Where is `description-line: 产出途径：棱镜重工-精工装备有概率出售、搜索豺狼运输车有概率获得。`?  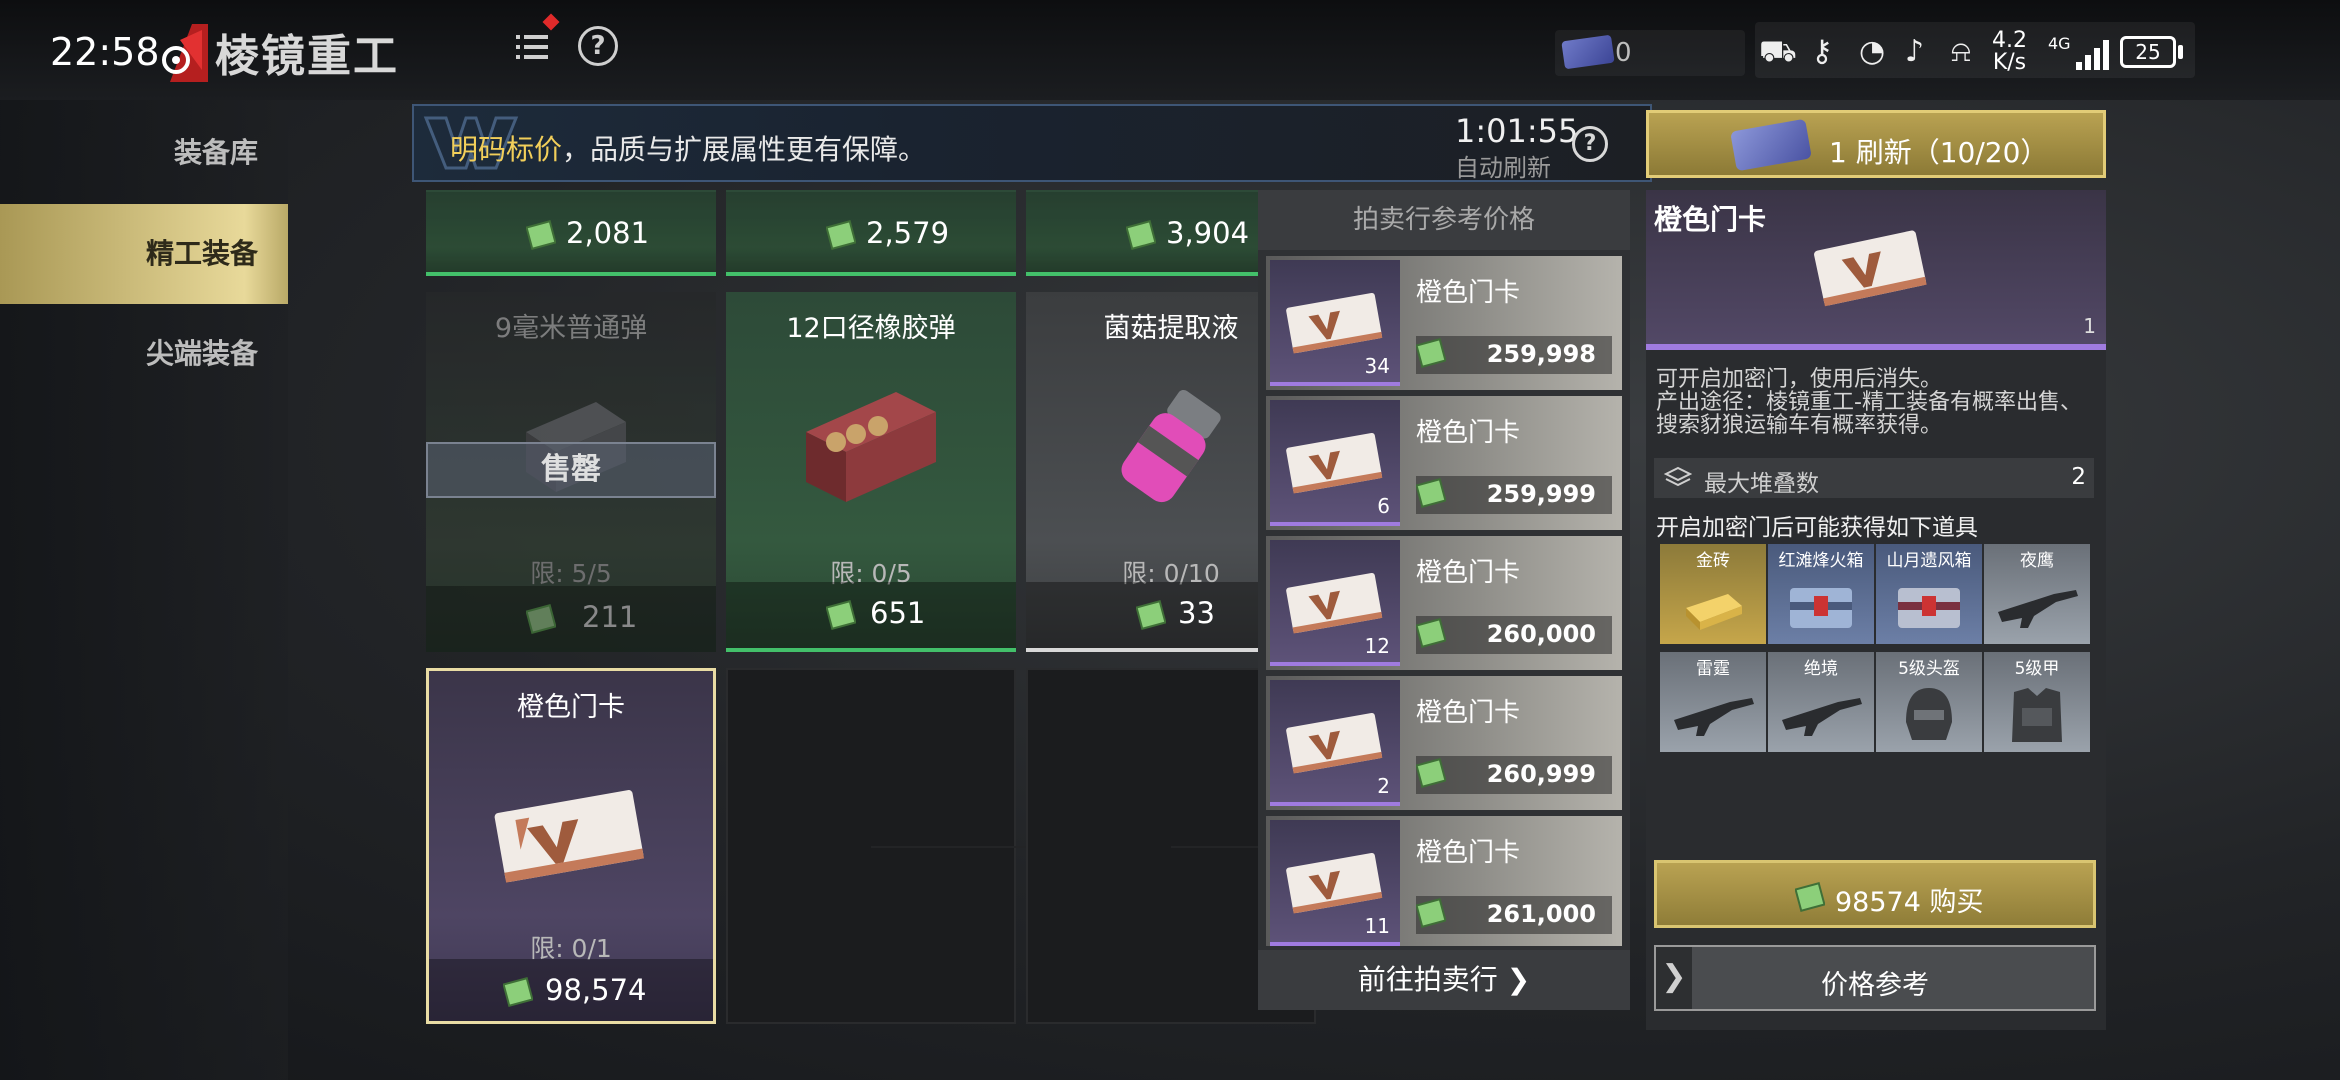
description-line: 产出途径：棱镜重工-精工装备有概率出售、搜索豺狼运输车有概率获得。 is located at coordinates (1869, 414).